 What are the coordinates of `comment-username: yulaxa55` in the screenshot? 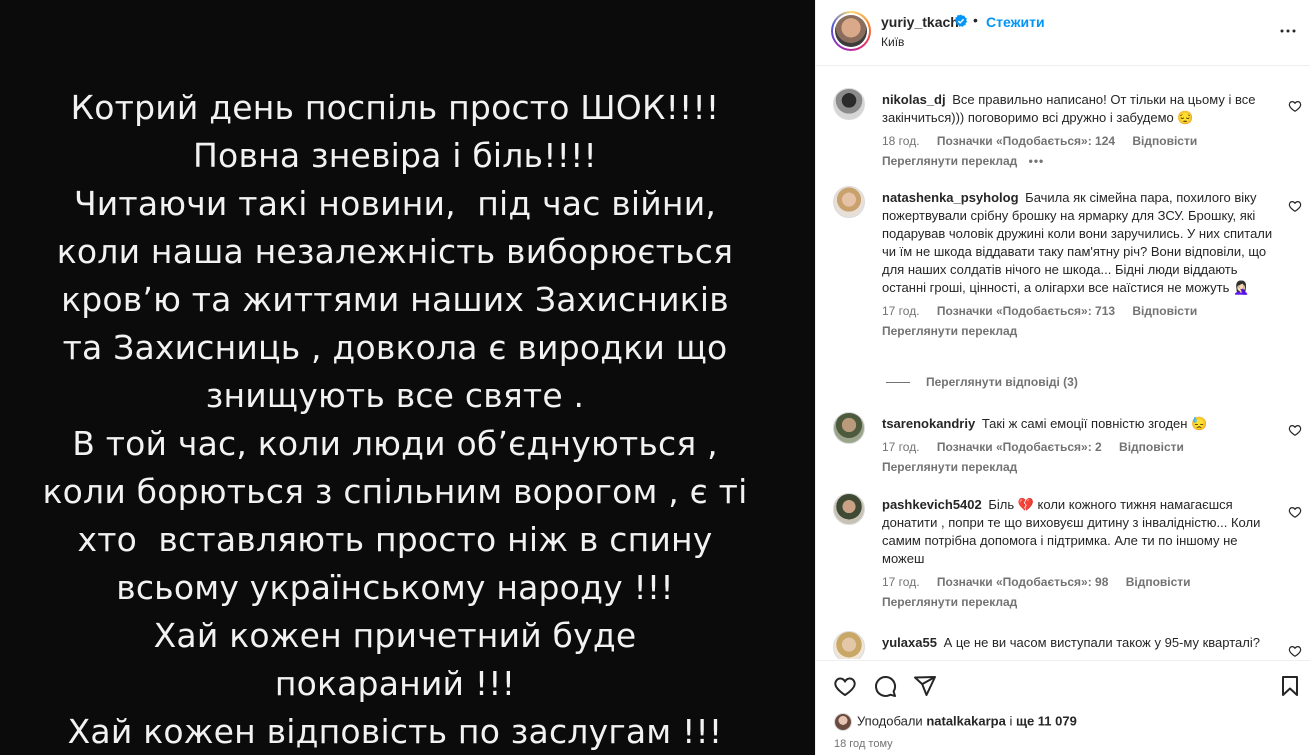 It's located at (909, 642).